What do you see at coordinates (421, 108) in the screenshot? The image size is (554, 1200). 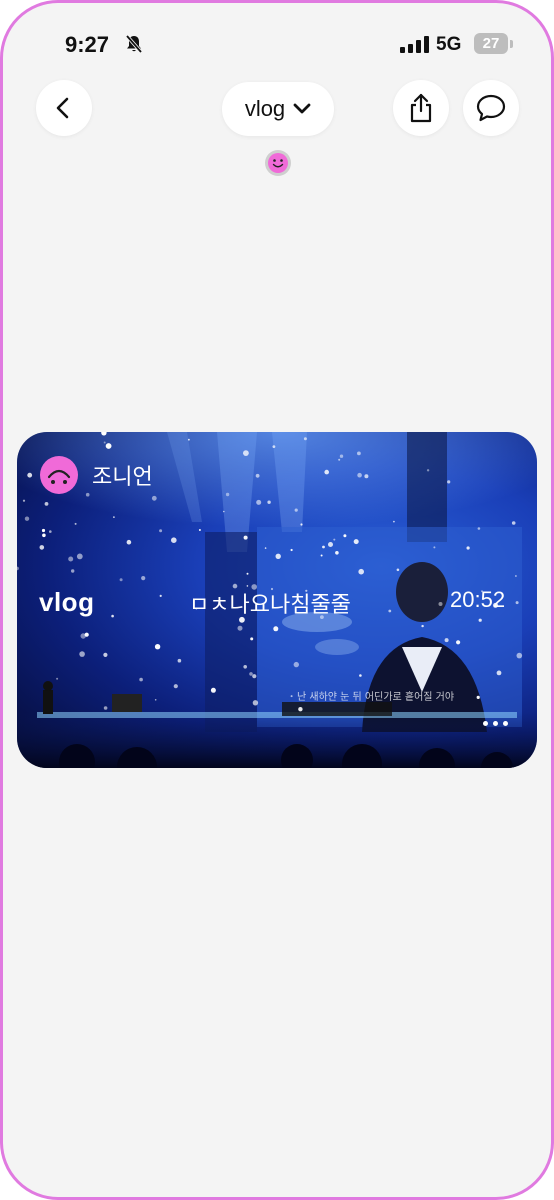 I see `share-button` at bounding box center [421, 108].